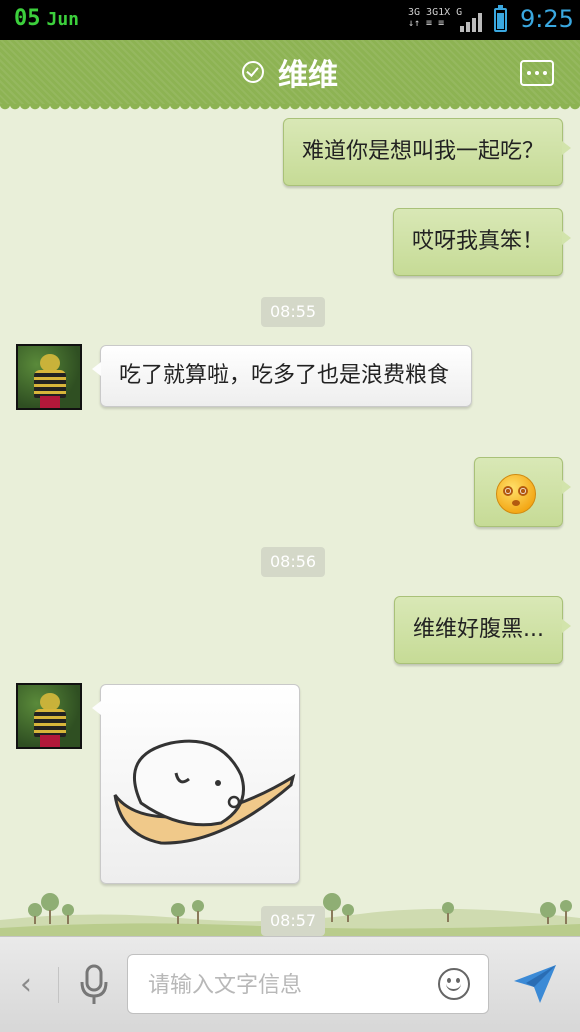 Image resolution: width=580 pixels, height=1032 pixels. I want to click on message-input-field, so click(308, 984).